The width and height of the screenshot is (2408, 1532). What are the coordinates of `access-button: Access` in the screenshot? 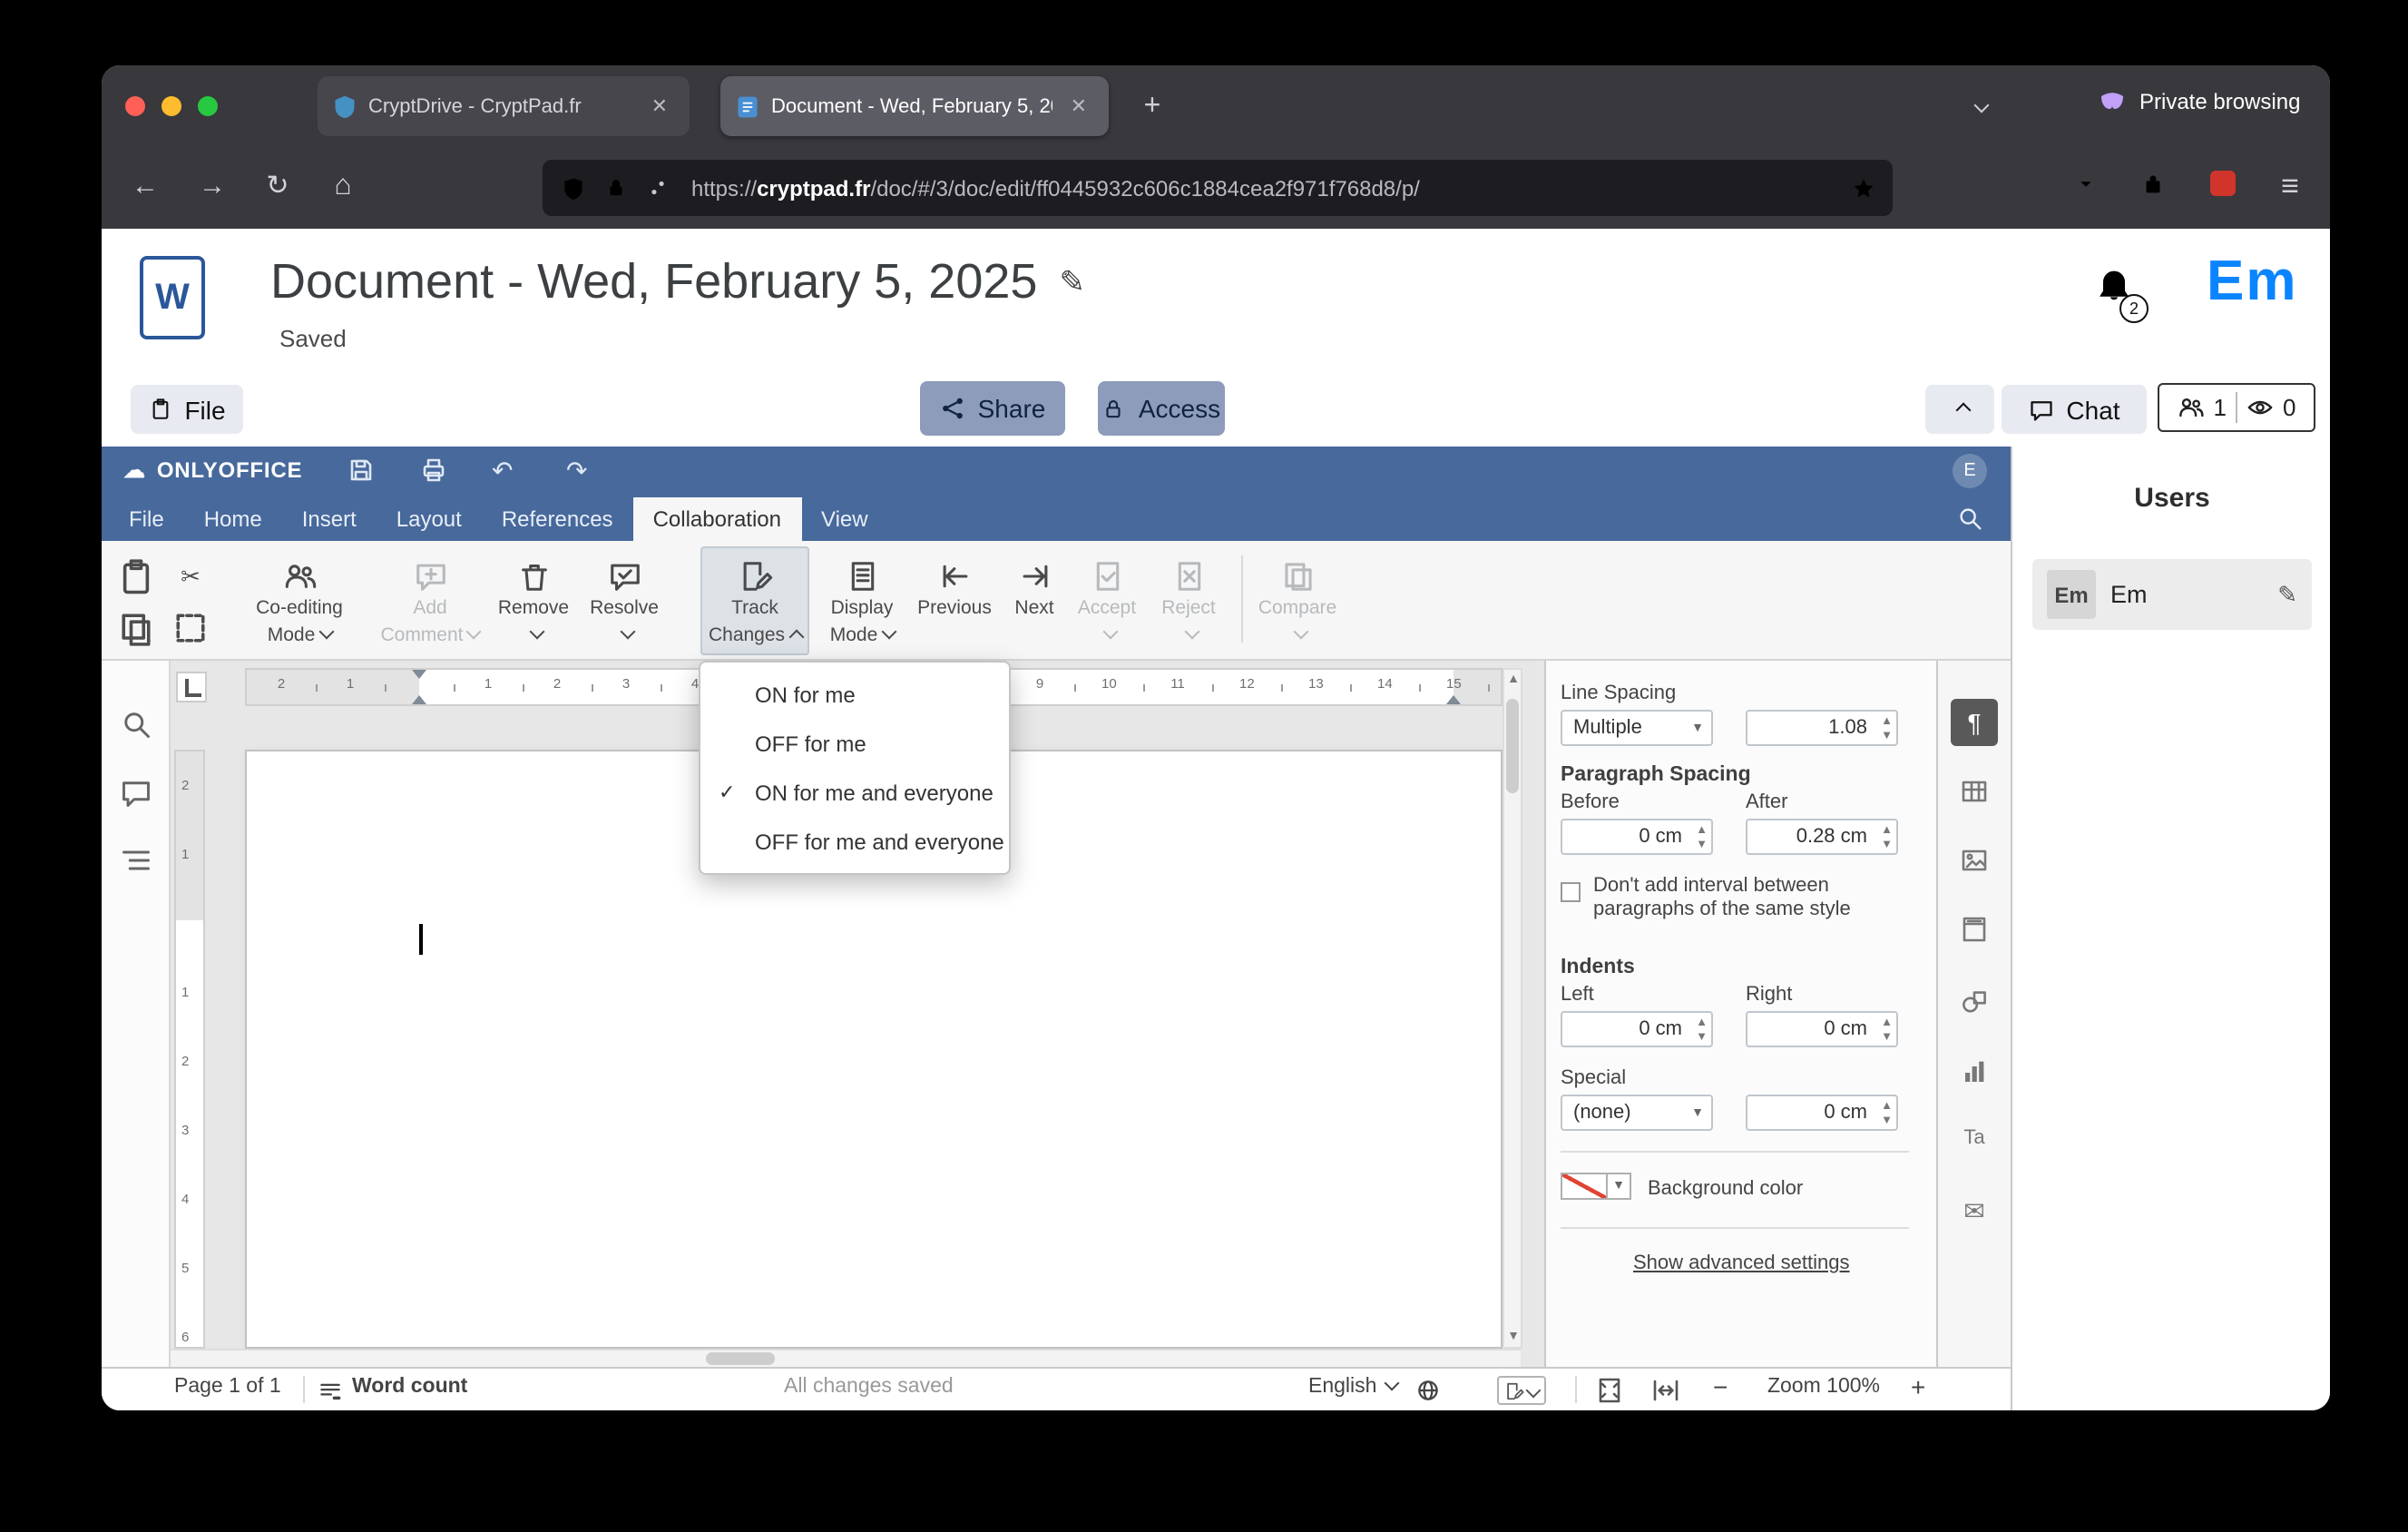 It's located at (1161, 408).